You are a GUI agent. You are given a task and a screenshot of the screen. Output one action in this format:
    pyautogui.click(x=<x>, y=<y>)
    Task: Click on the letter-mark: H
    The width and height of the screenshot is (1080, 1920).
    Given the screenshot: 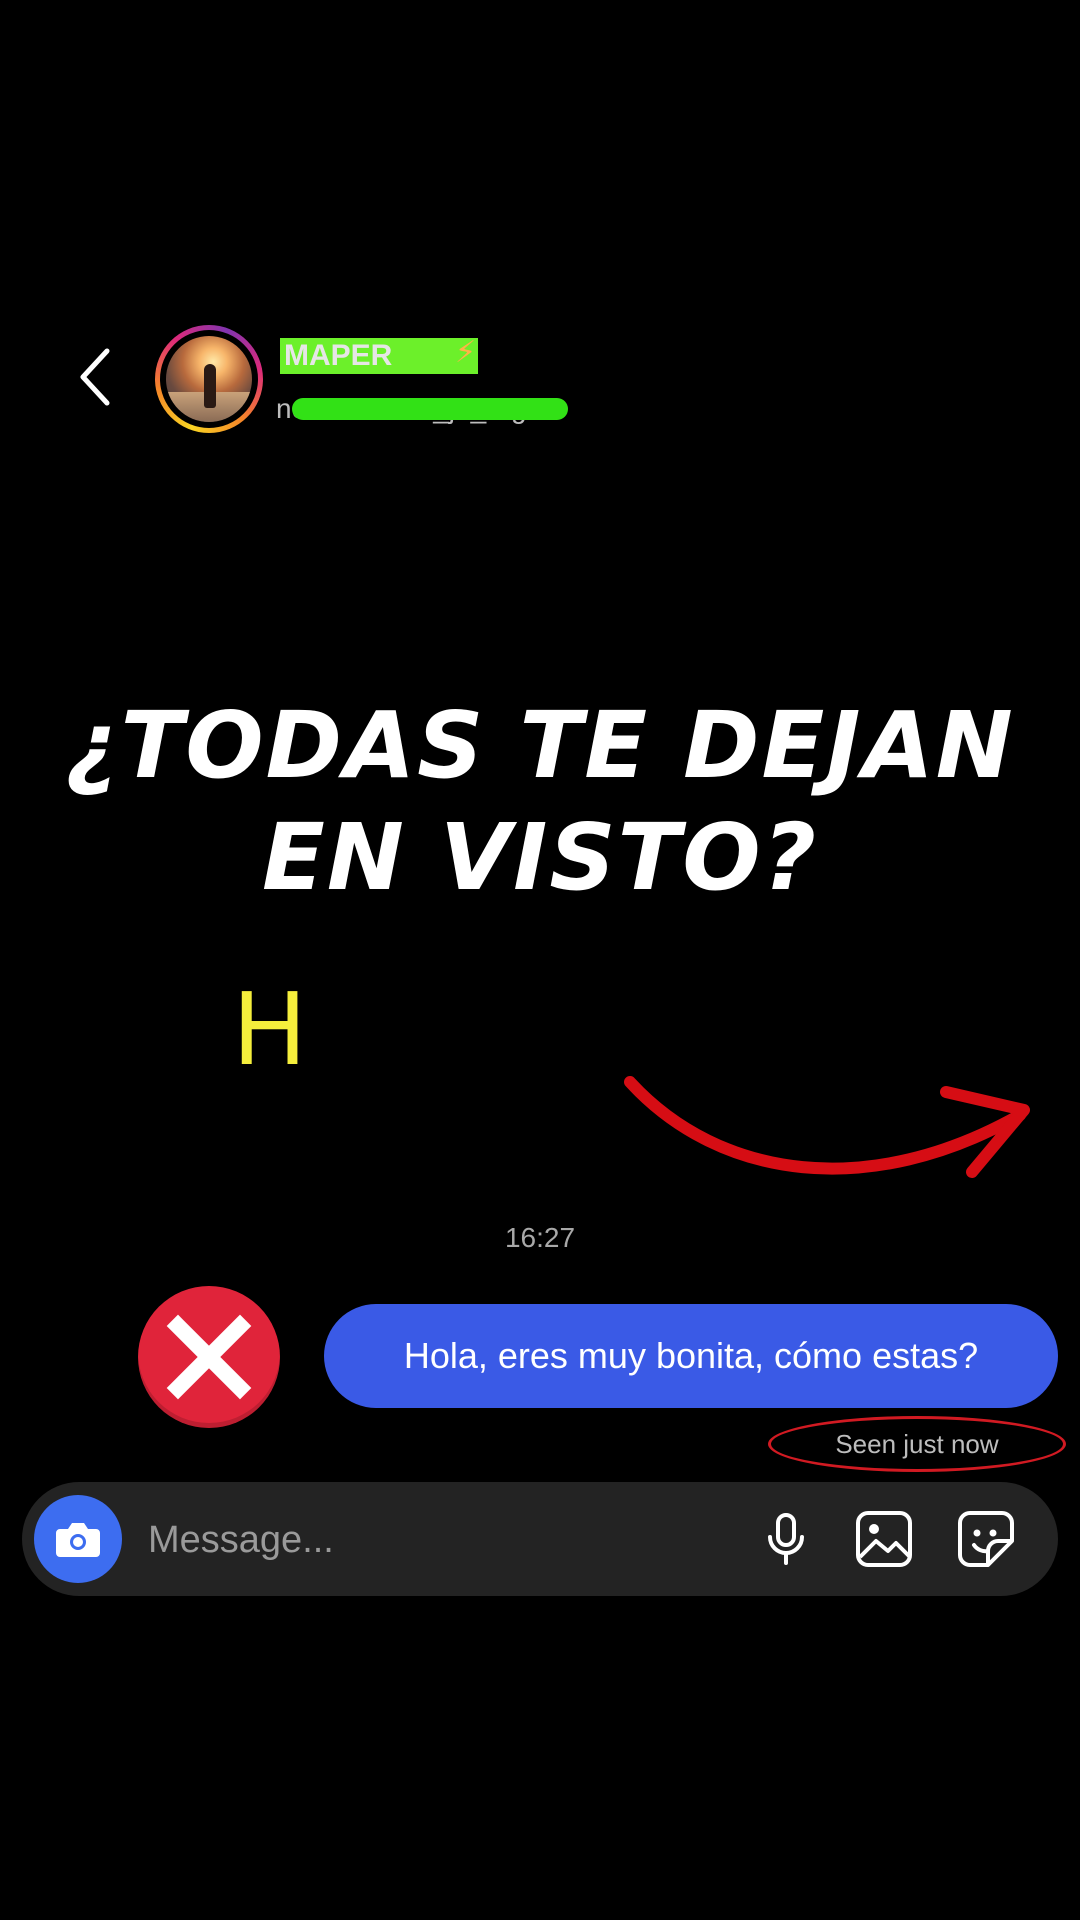 What is the action you would take?
    pyautogui.click(x=270, y=1029)
    